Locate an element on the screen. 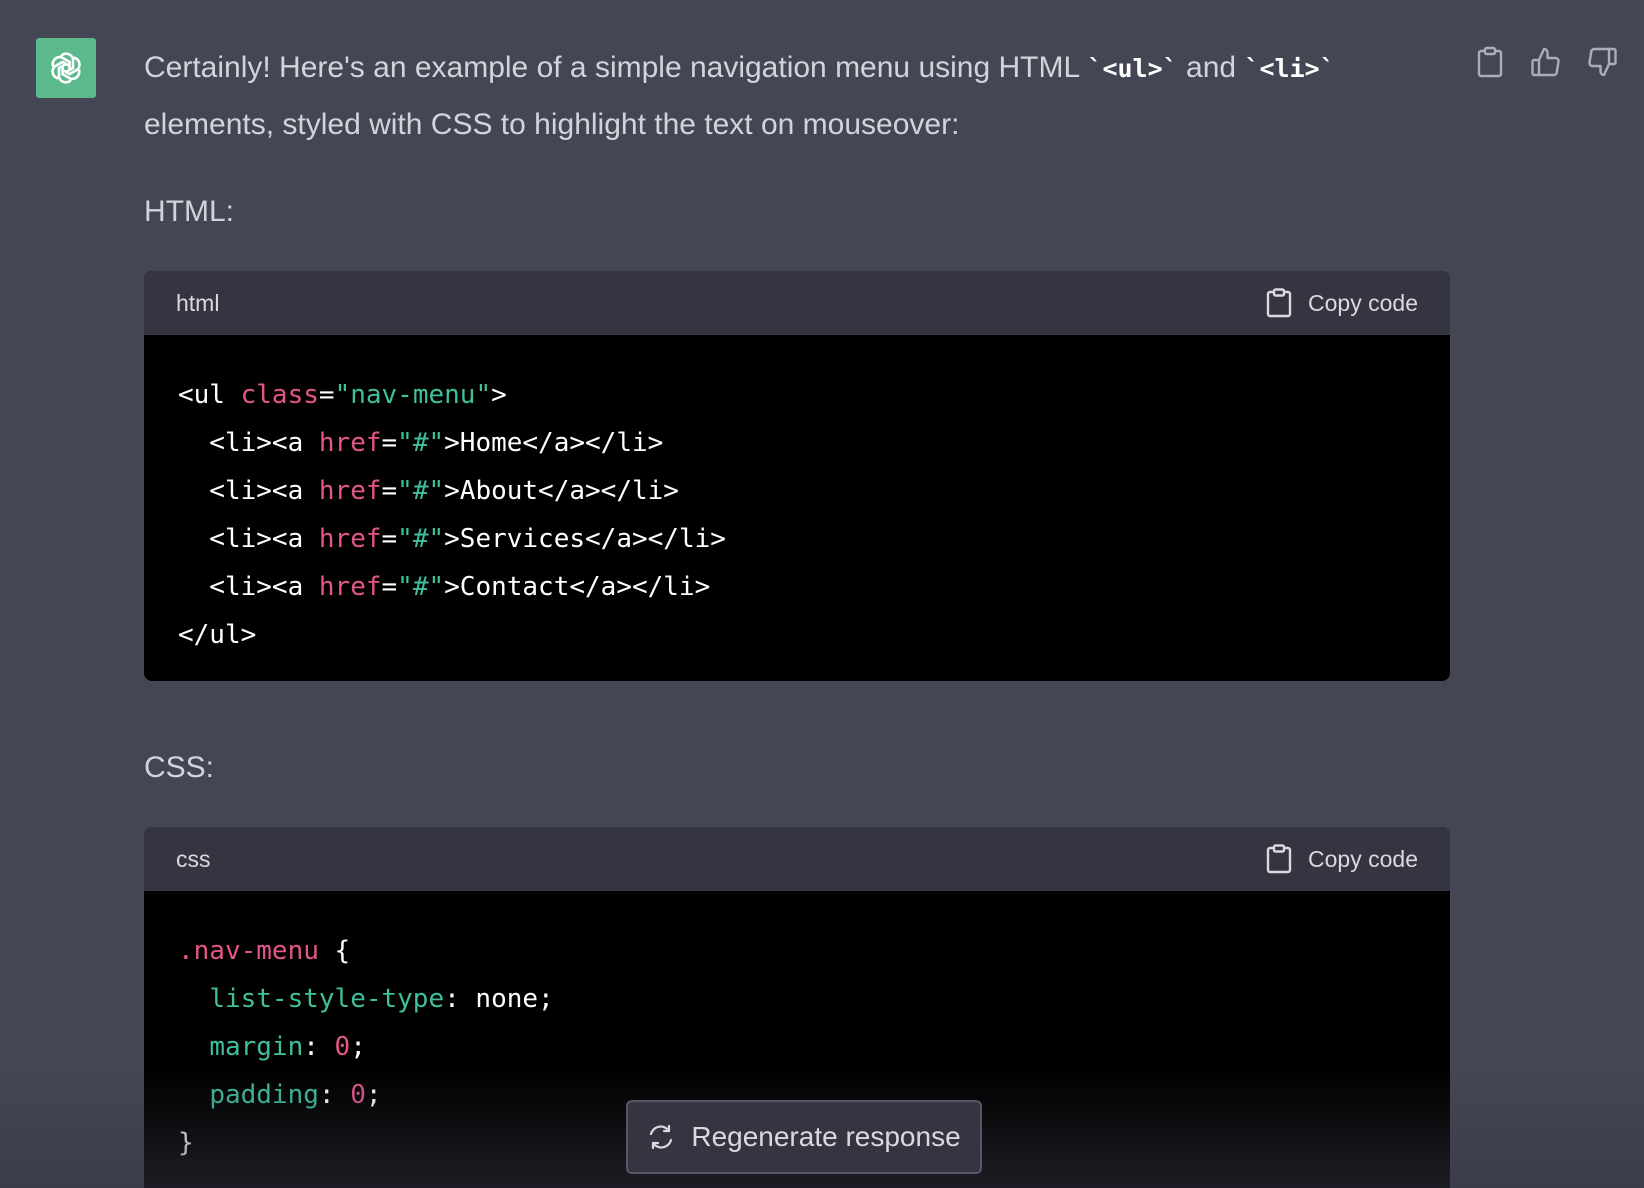 Image resolution: width=1644 pixels, height=1188 pixels. code-line: </ul> is located at coordinates (797, 635).